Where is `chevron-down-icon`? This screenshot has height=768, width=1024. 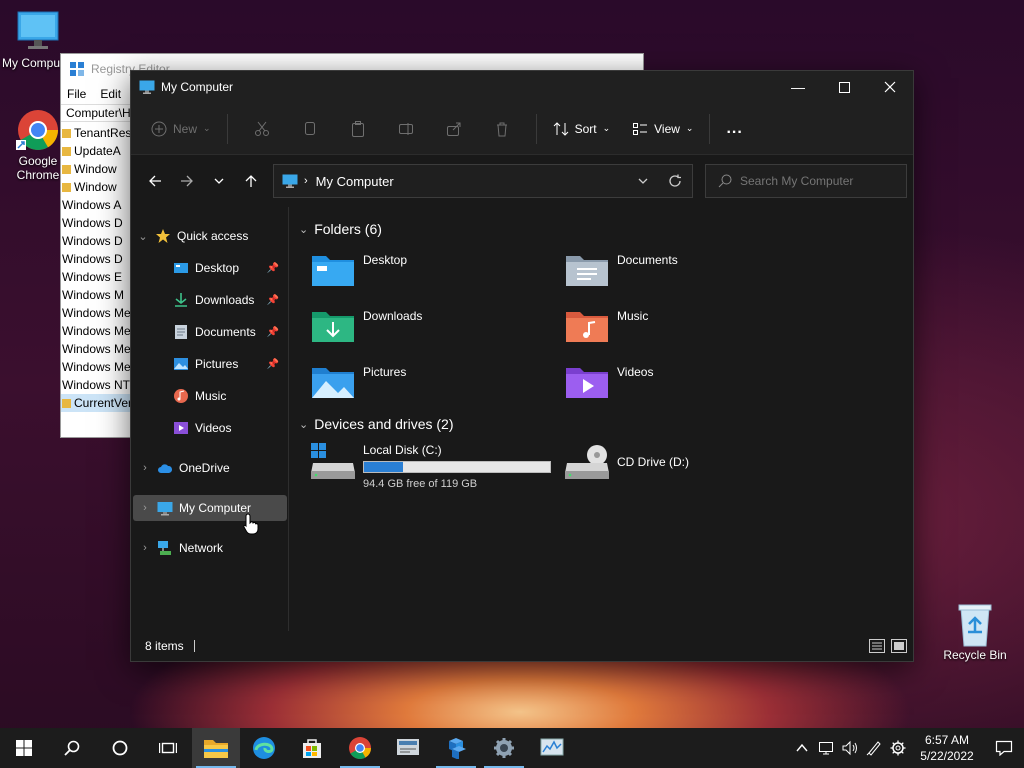 chevron-down-icon is located at coordinates (219, 181).